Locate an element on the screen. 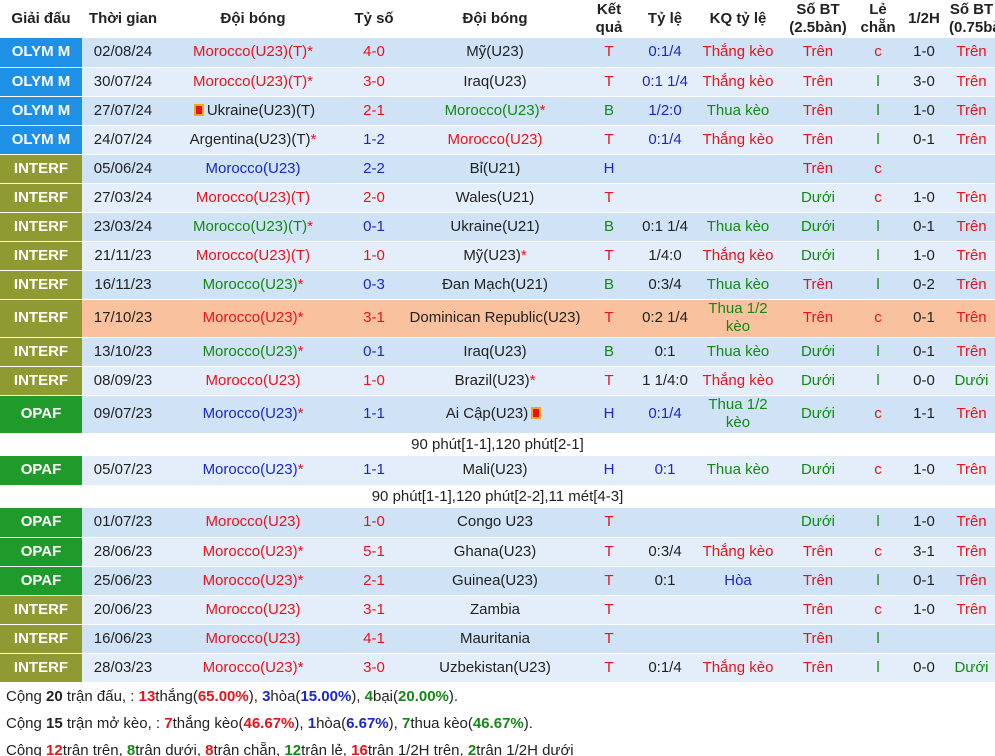 This screenshot has height=756, width=995. home-team-name: Argentina(U23)(T) is located at coordinates (250, 139).